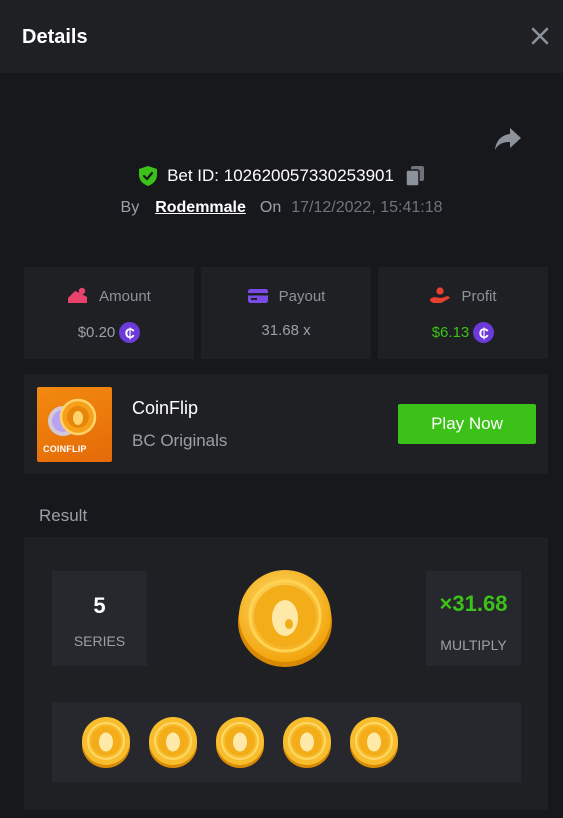 The width and height of the screenshot is (563, 818). Describe the element at coordinates (367, 207) in the screenshot. I see `bet-date: 17/12/2022, 15:41:18` at that location.